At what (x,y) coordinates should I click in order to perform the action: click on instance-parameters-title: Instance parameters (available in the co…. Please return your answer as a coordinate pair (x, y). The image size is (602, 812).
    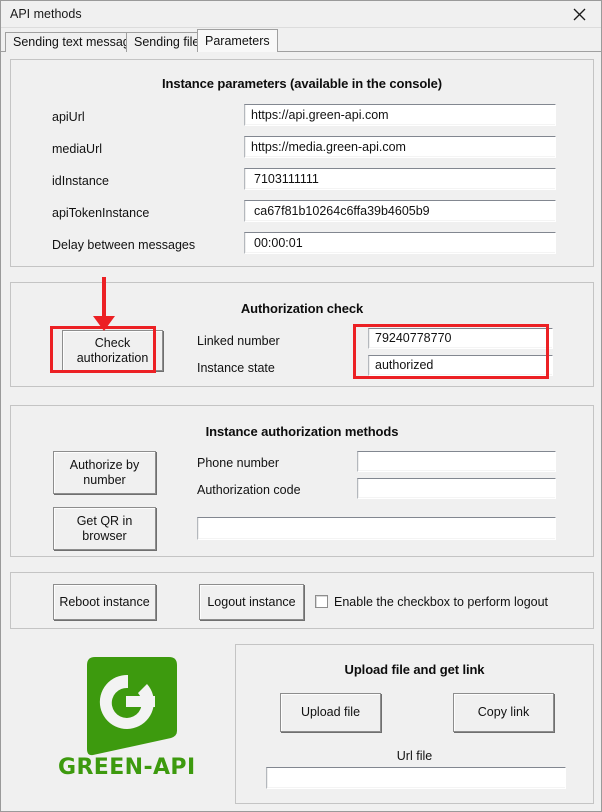
    Looking at the image, I should click on (302, 83).